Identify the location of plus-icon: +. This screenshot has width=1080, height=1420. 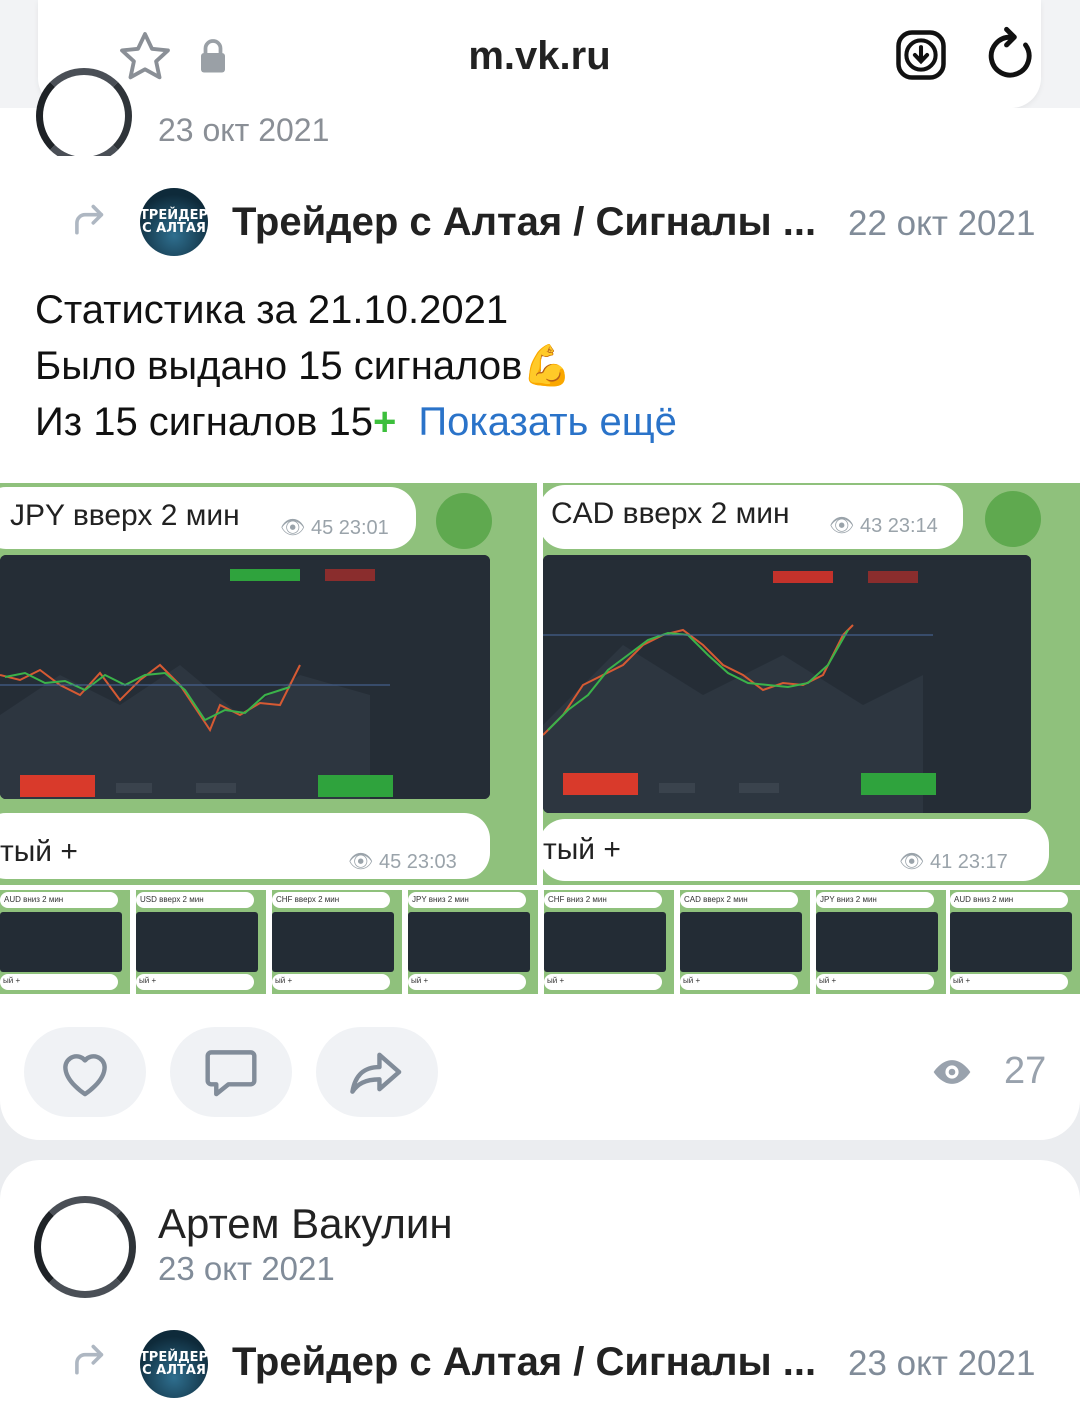
(384, 422).